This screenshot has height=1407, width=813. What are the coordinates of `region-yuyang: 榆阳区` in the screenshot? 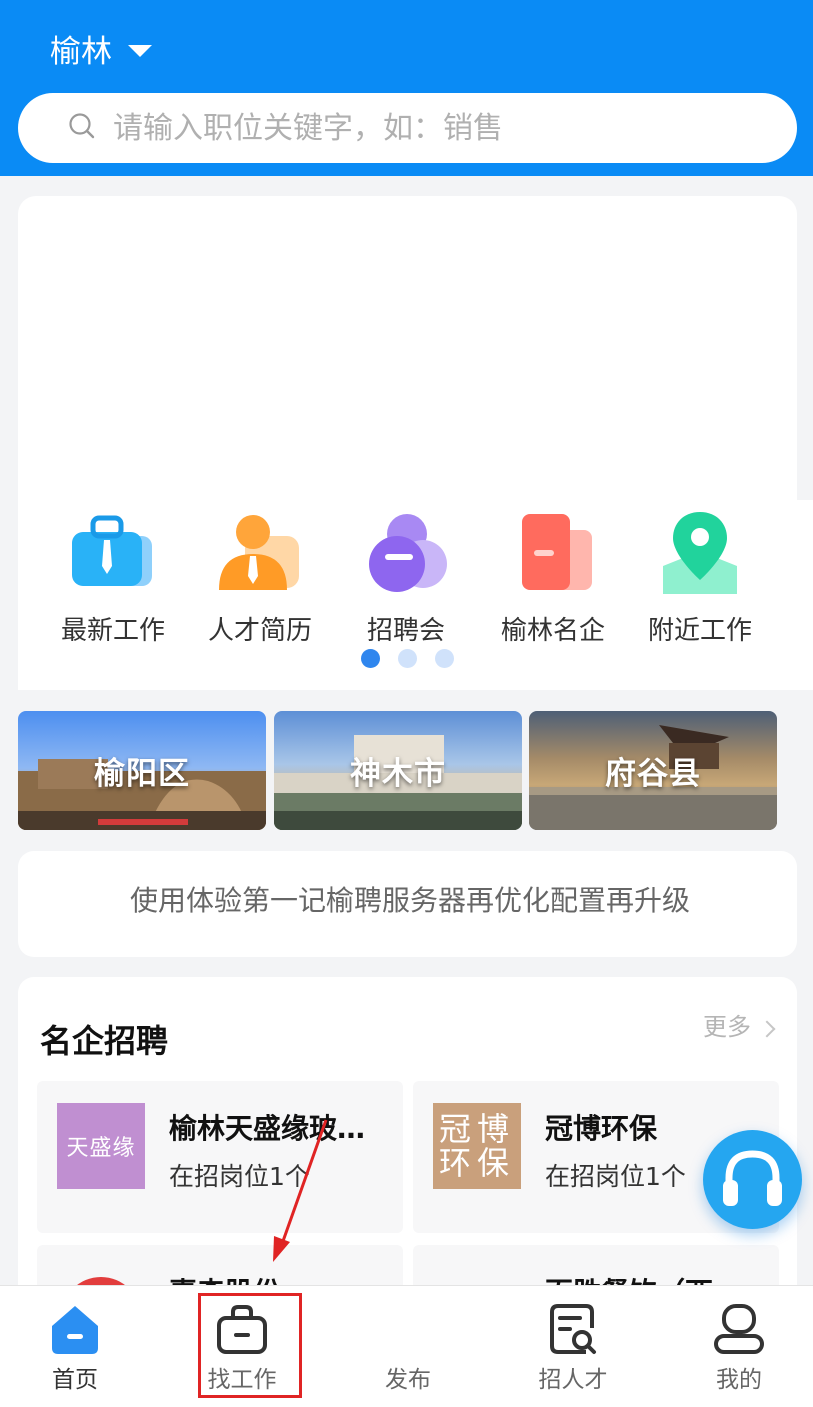 It's located at (142, 770).